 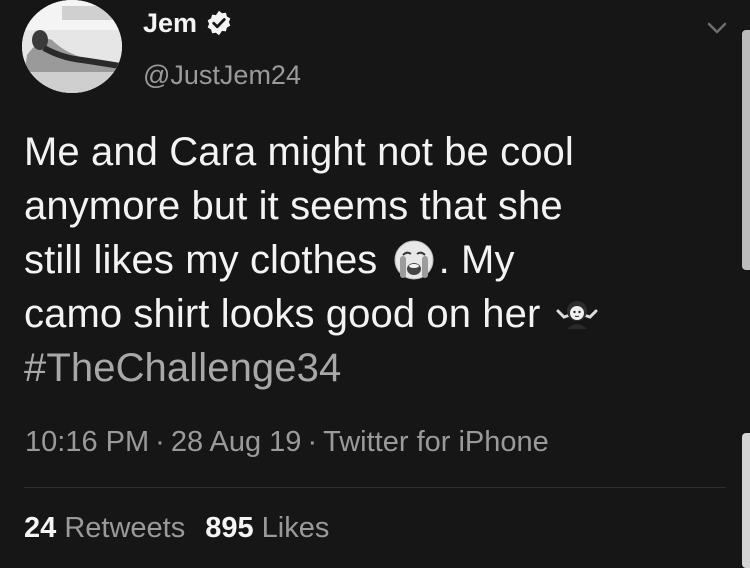 I want to click on crying-face-icon, so click(x=414, y=260).